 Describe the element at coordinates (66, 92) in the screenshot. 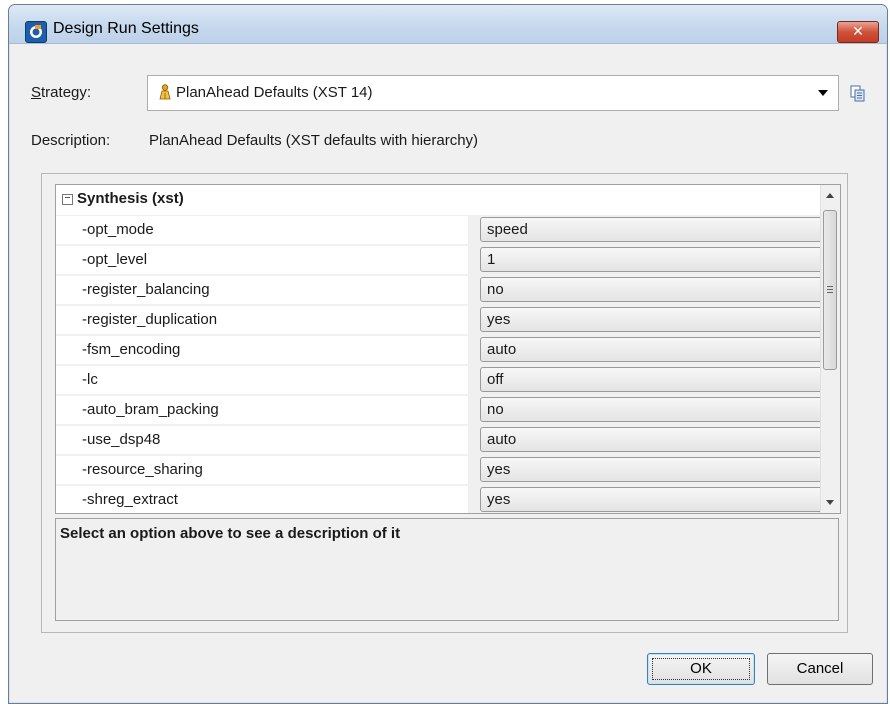

I see `strategy-label-rest: trategy:` at that location.